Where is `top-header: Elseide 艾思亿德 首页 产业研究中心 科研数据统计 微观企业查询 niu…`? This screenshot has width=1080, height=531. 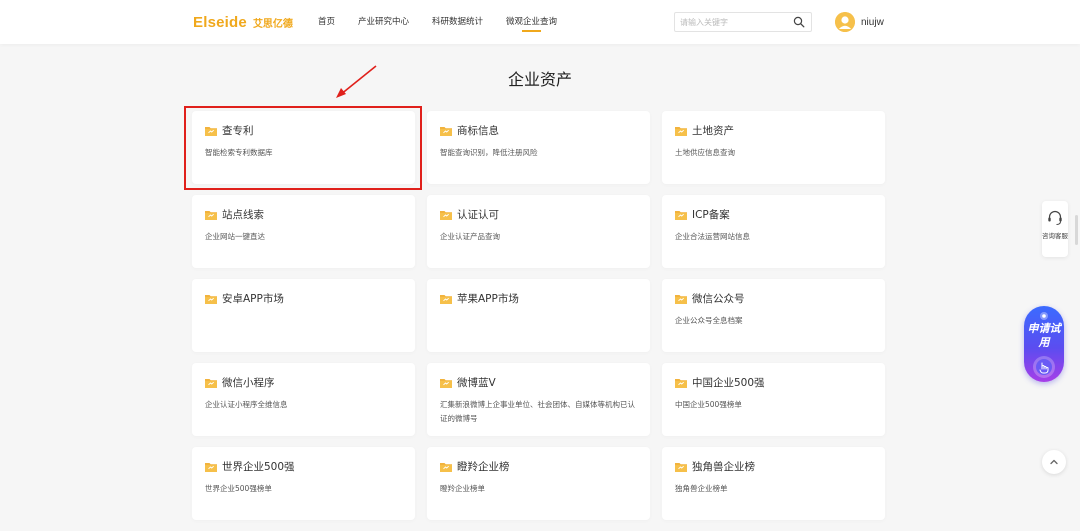
top-header: Elseide 艾思亿德 首页 产业研究中心 科研数据统计 微观企业查询 niu… is located at coordinates (540, 22).